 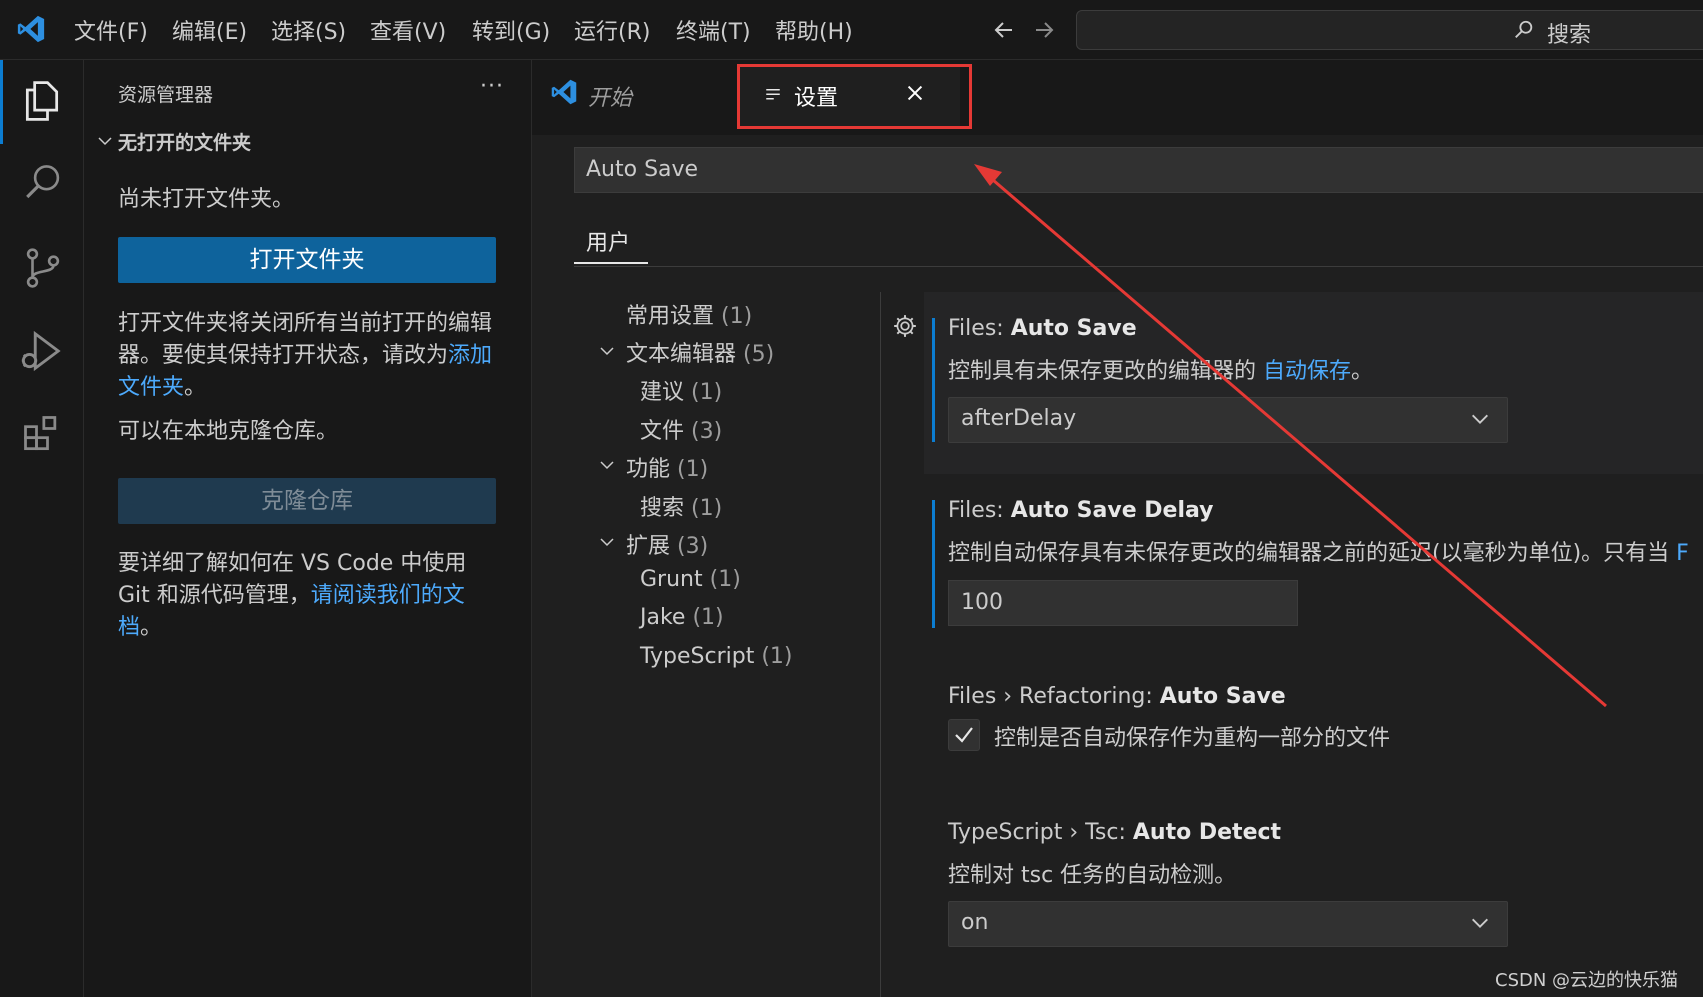 What do you see at coordinates (1587, 980) in the screenshot?
I see `watermark: CSDN @云边的快乐猫` at bounding box center [1587, 980].